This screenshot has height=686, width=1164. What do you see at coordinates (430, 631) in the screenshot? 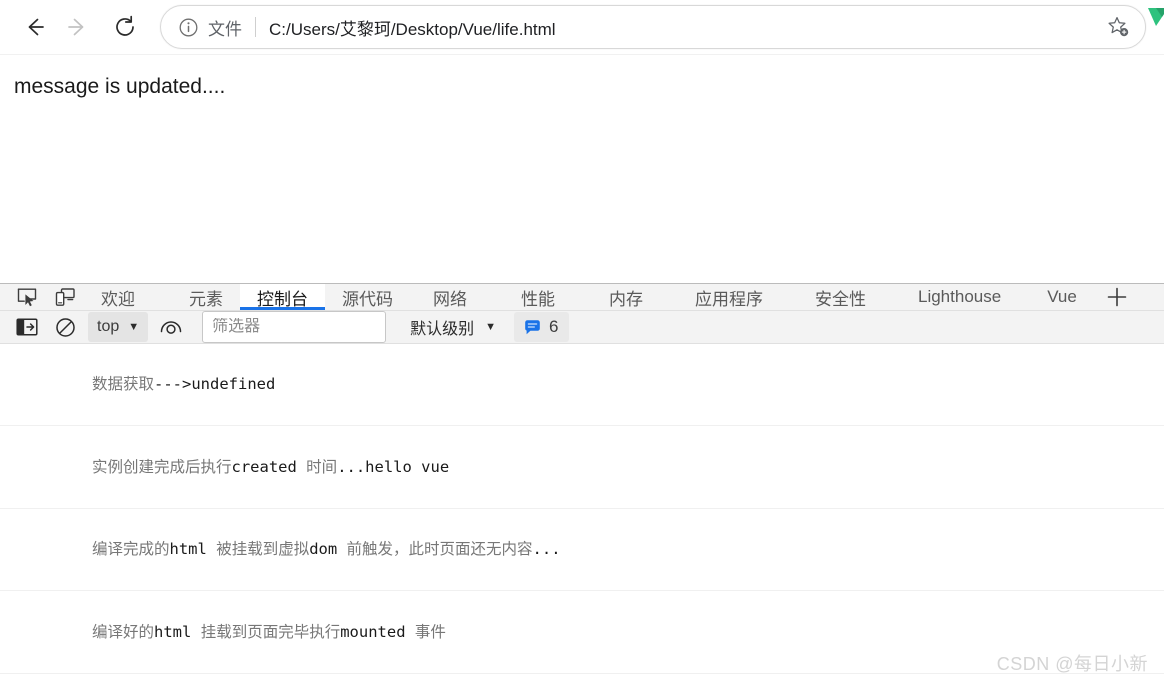
I see `log-text-segment: 事件` at bounding box center [430, 631].